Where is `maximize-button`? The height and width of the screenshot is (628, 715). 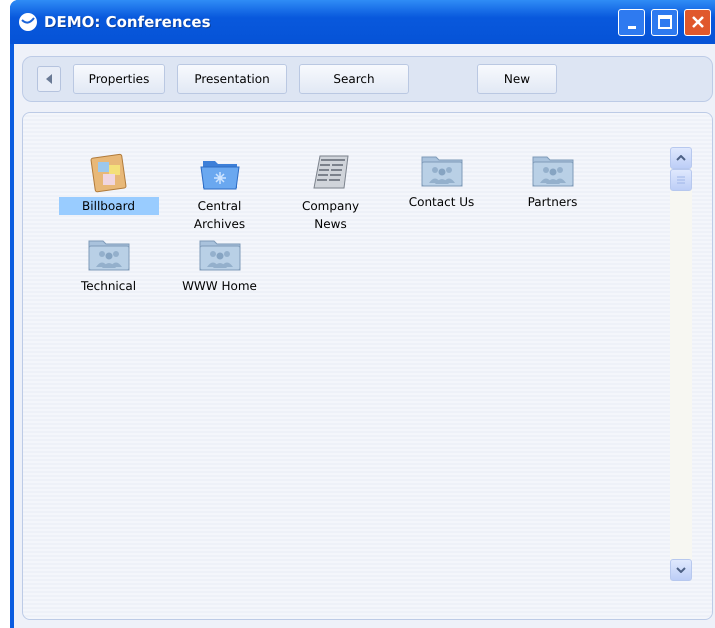 maximize-button is located at coordinates (664, 22).